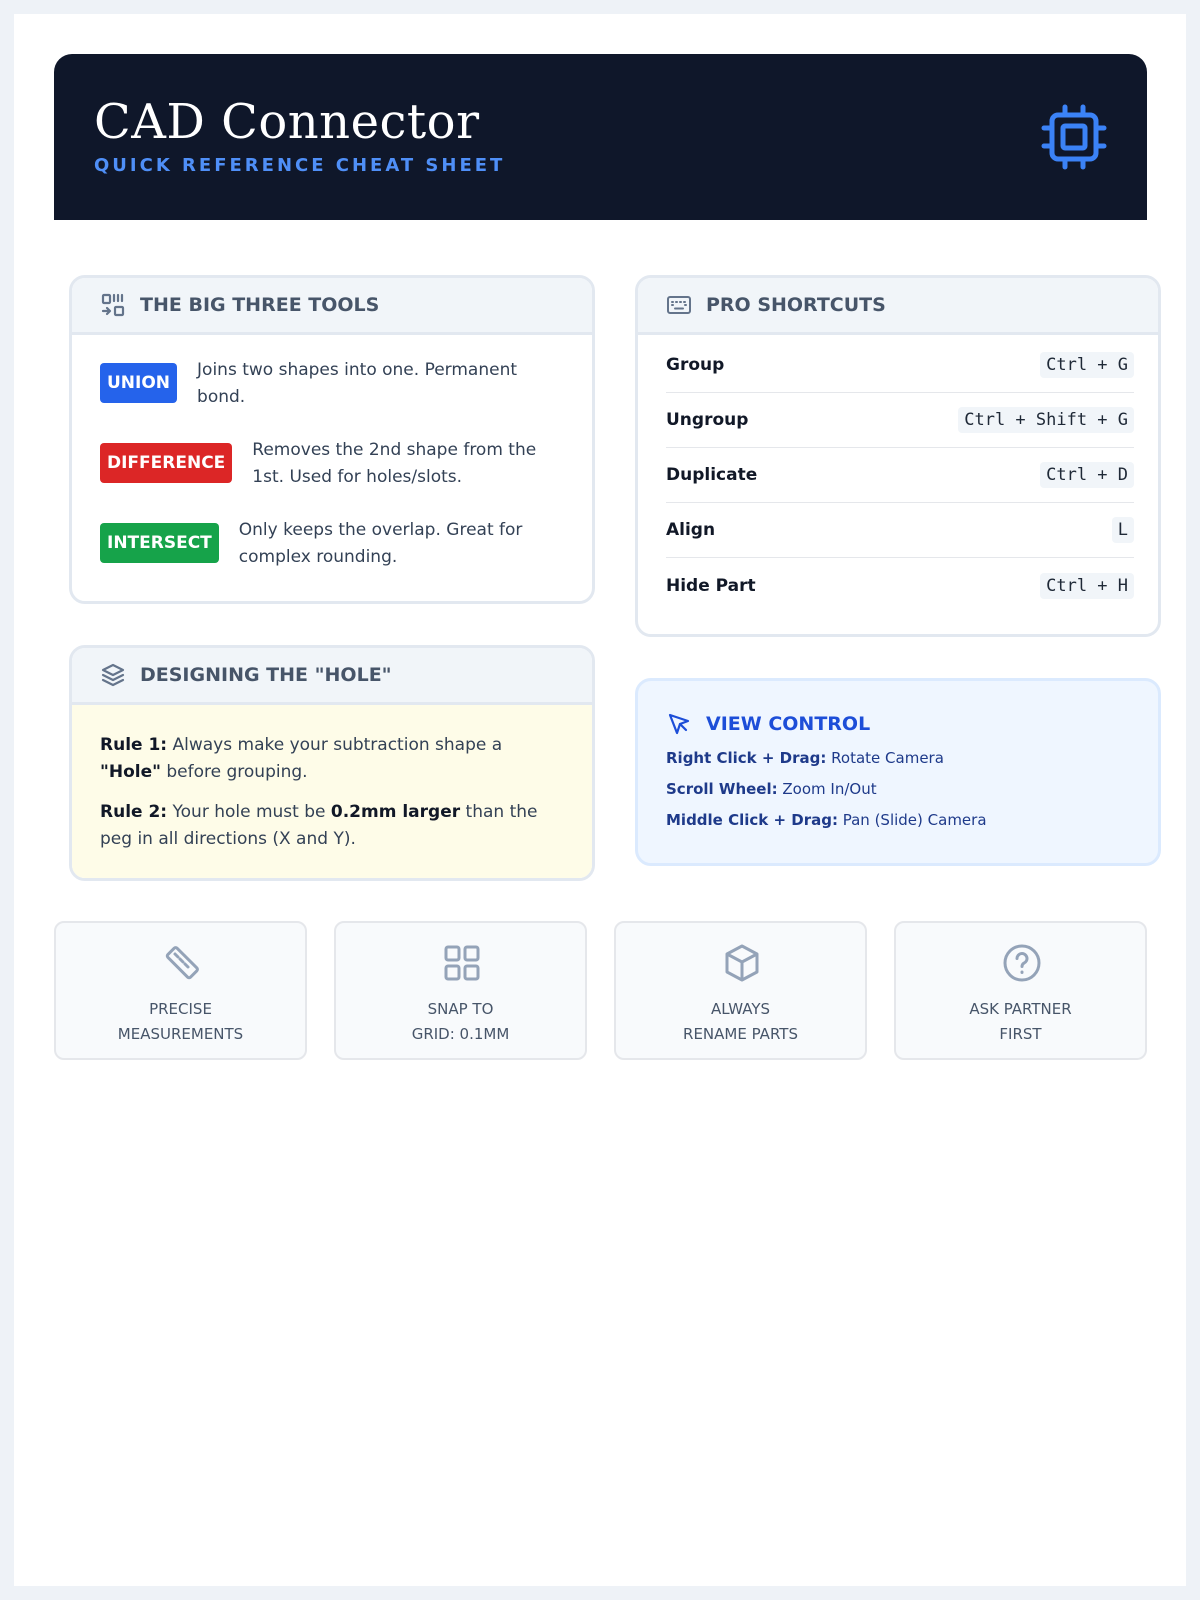 The width and height of the screenshot is (1200, 1600). What do you see at coordinates (740, 1022) in the screenshot?
I see `tip-text: ALWAYS RENAME PARTS` at bounding box center [740, 1022].